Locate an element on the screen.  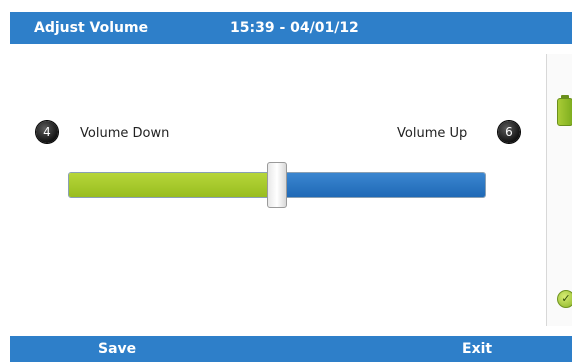
battery-icon is located at coordinates (564, 110).